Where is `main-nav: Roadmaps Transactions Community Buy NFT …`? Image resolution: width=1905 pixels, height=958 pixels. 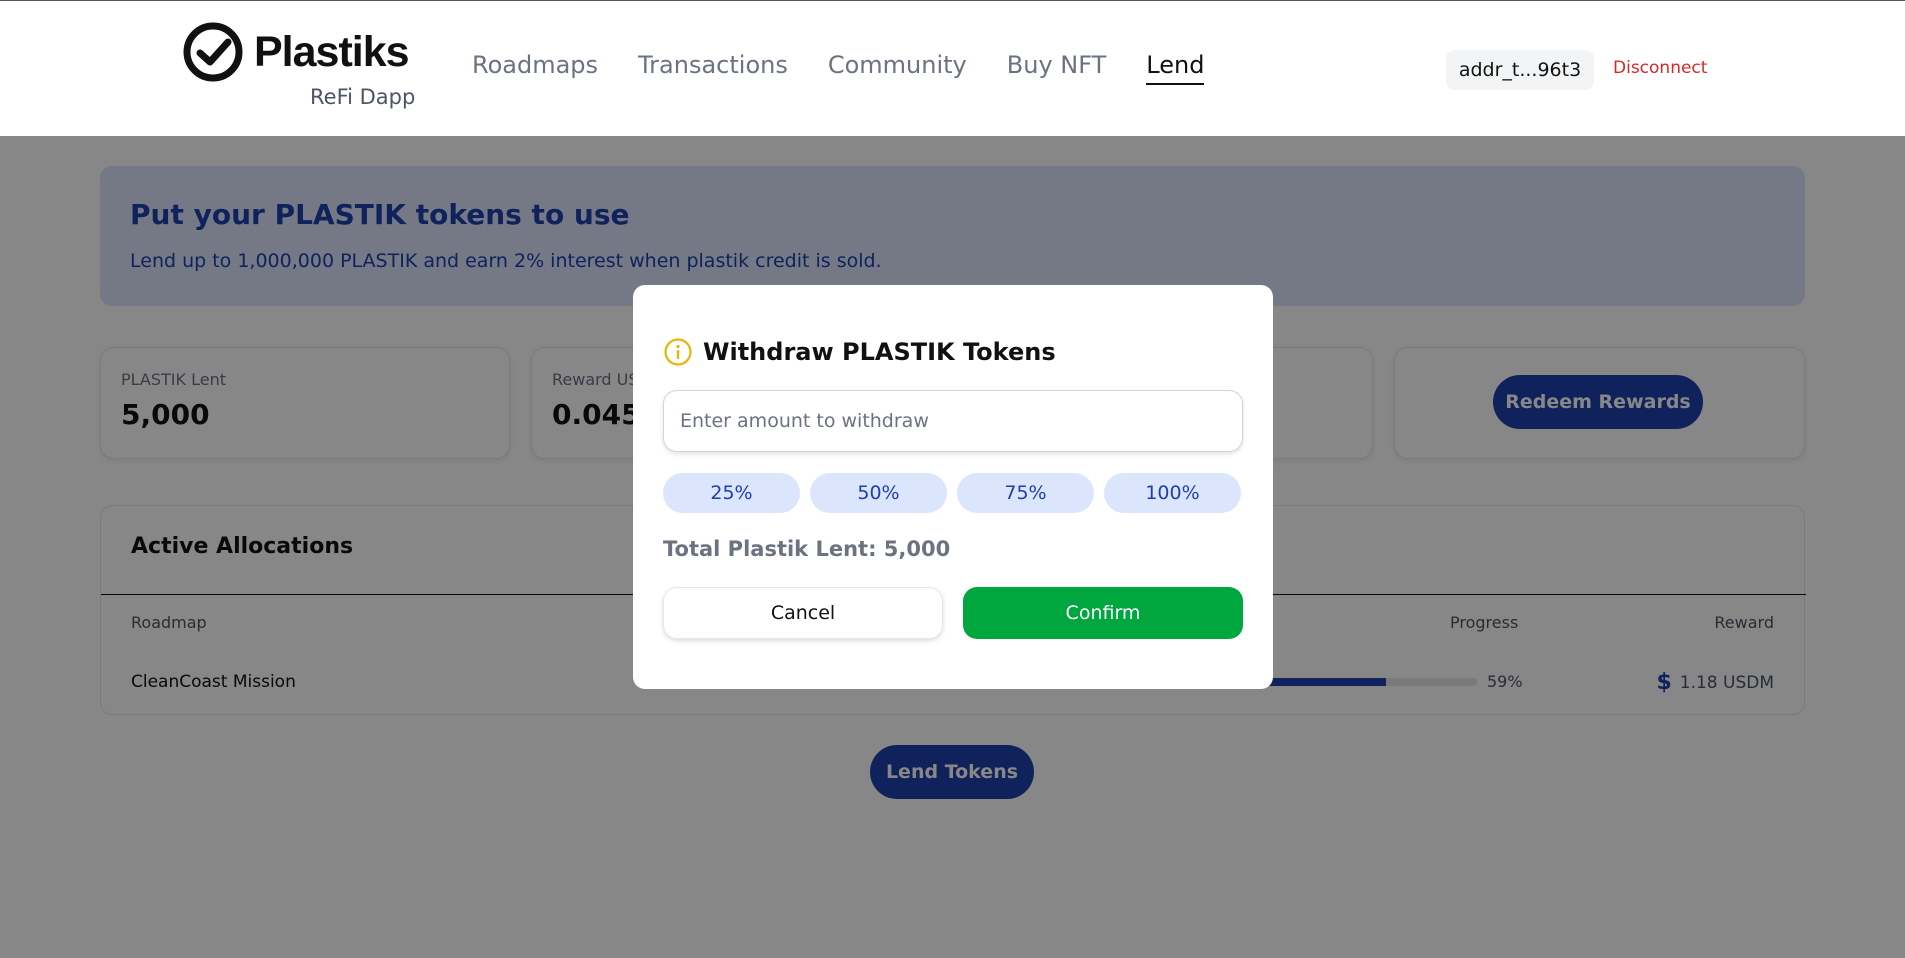 main-nav: Roadmaps Transactions Community Buy NFT … is located at coordinates (838, 68).